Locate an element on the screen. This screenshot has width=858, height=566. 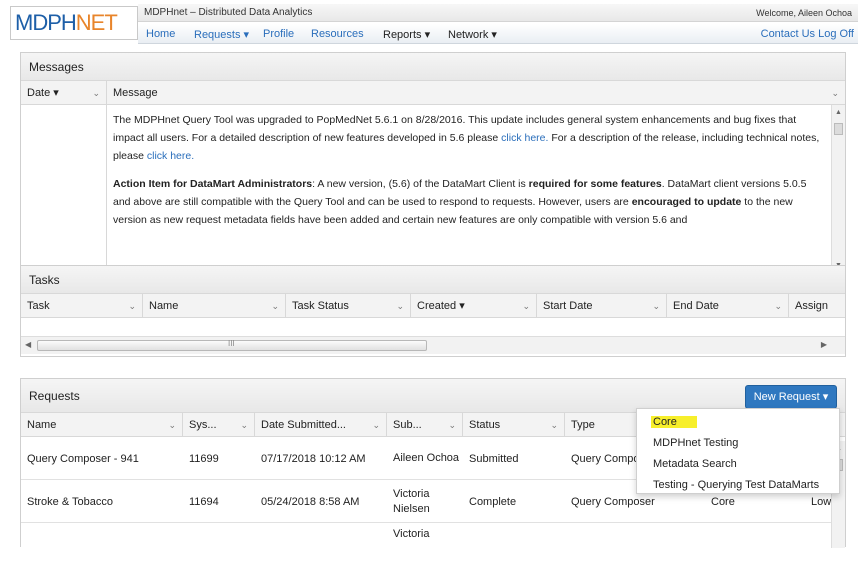
mdphnet-logo: MDPHNET is located at coordinates (74, 23).